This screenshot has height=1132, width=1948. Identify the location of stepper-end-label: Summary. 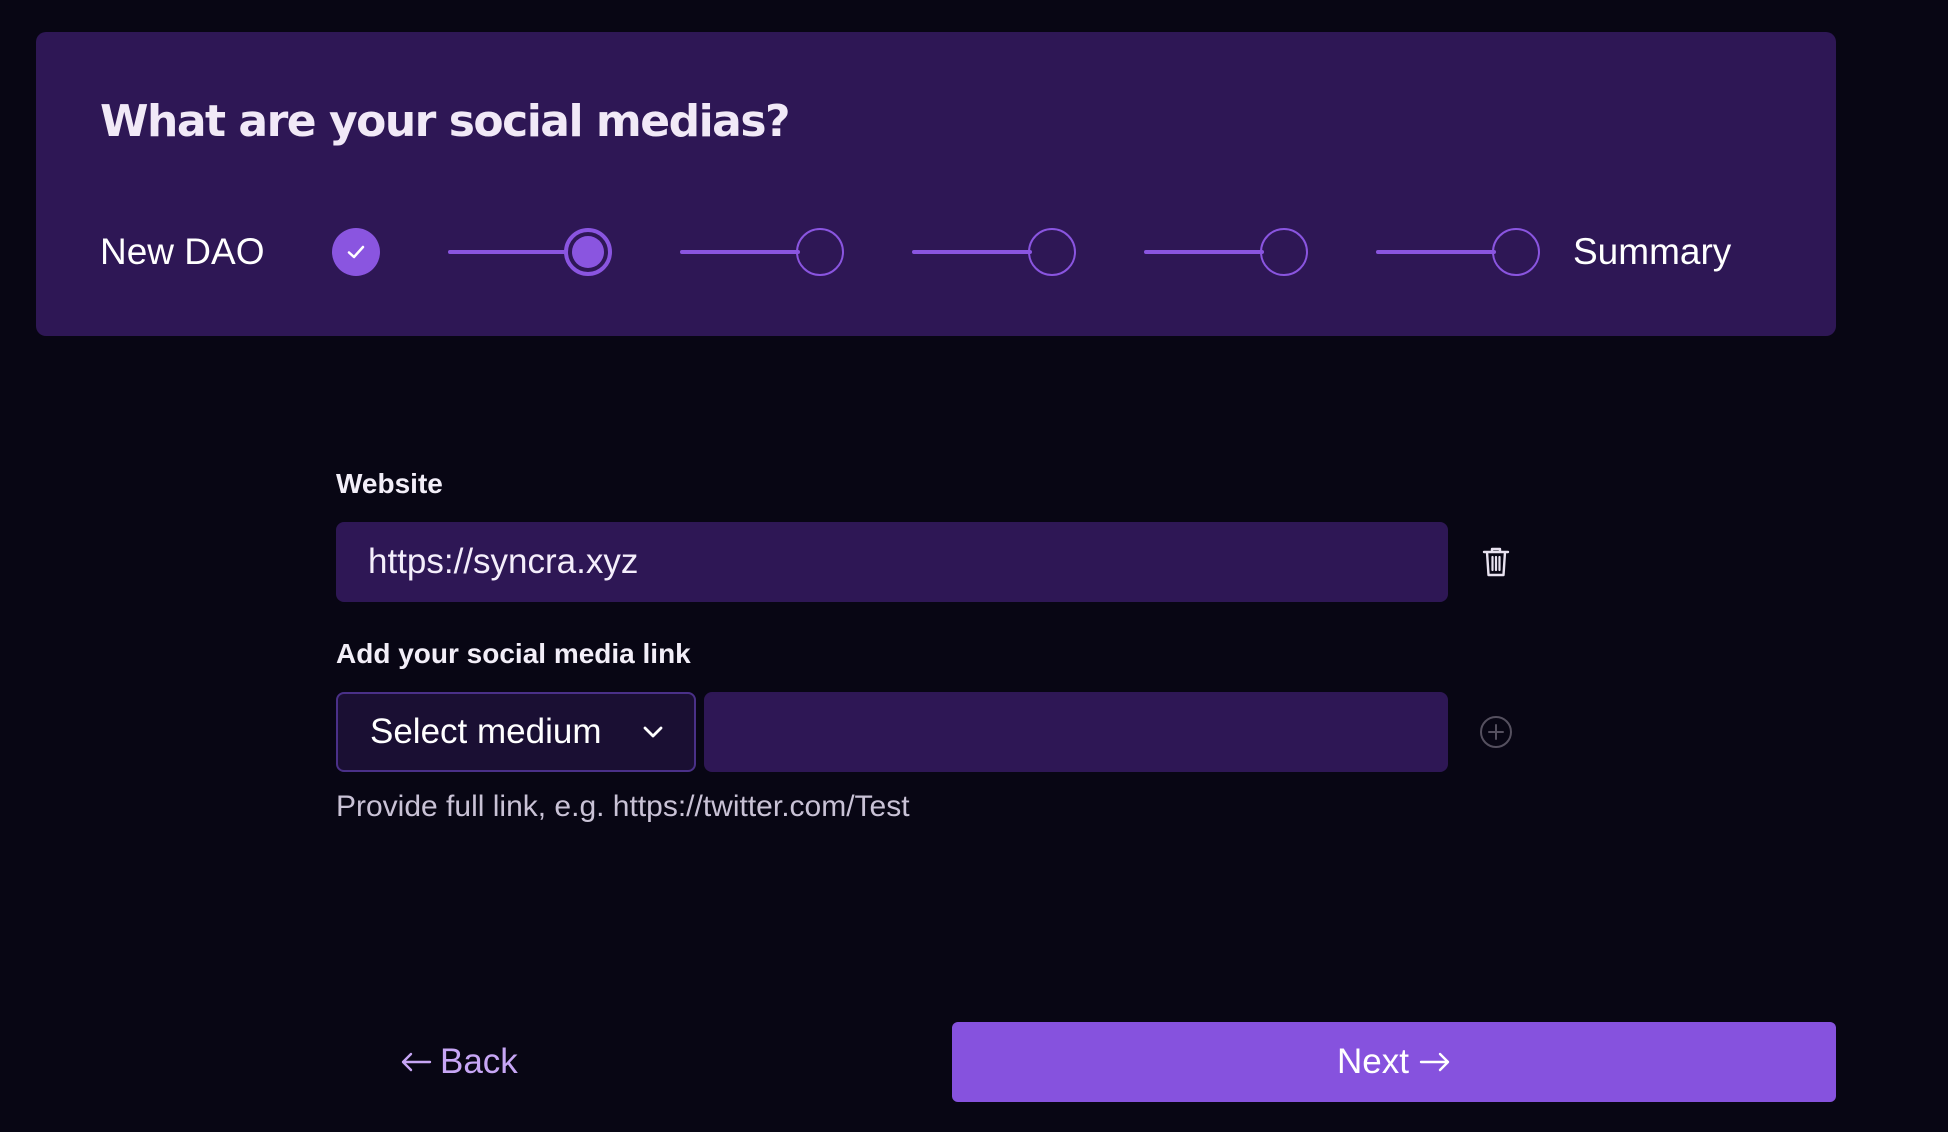
(1652, 251).